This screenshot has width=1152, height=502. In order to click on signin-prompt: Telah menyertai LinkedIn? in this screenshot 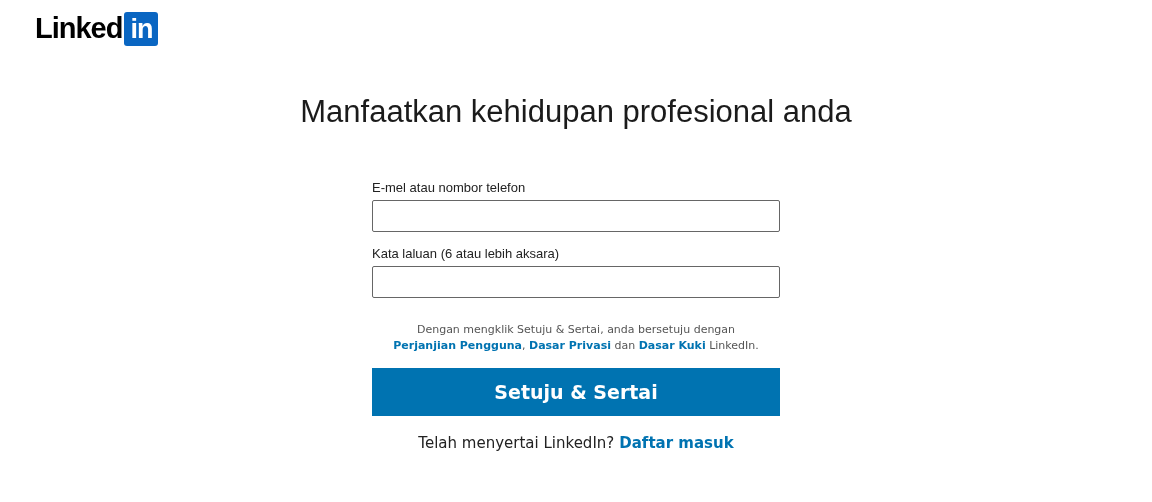, I will do `click(516, 443)`.